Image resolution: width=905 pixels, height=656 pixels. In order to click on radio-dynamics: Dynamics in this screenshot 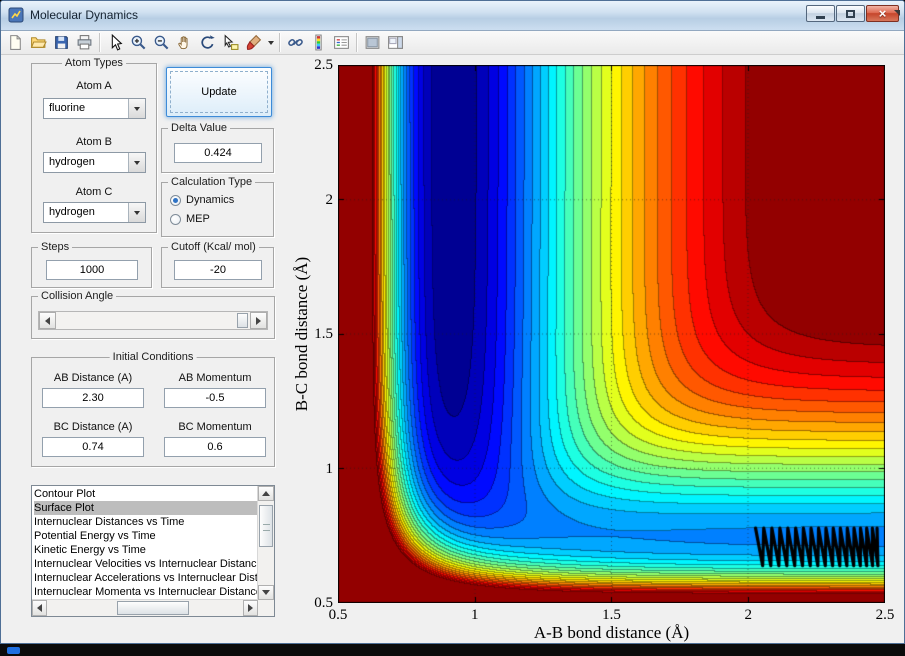, I will do `click(202, 200)`.